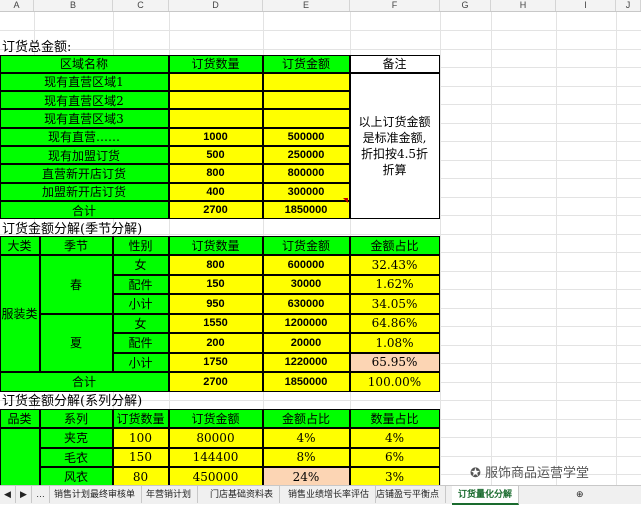 This screenshot has width=641, height=505. I want to click on column-header-j: J, so click(628, 5).